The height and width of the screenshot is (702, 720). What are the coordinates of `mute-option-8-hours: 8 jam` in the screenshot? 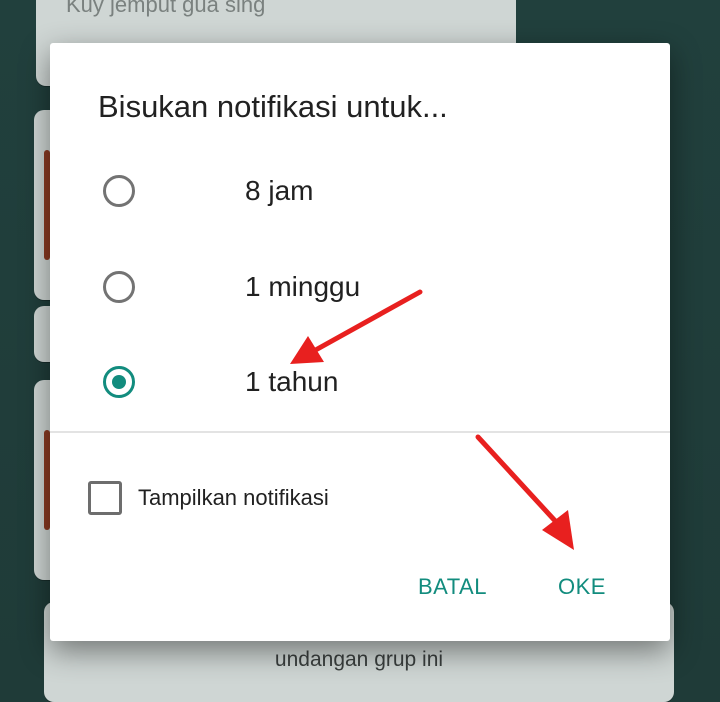 It's located at (370, 194).